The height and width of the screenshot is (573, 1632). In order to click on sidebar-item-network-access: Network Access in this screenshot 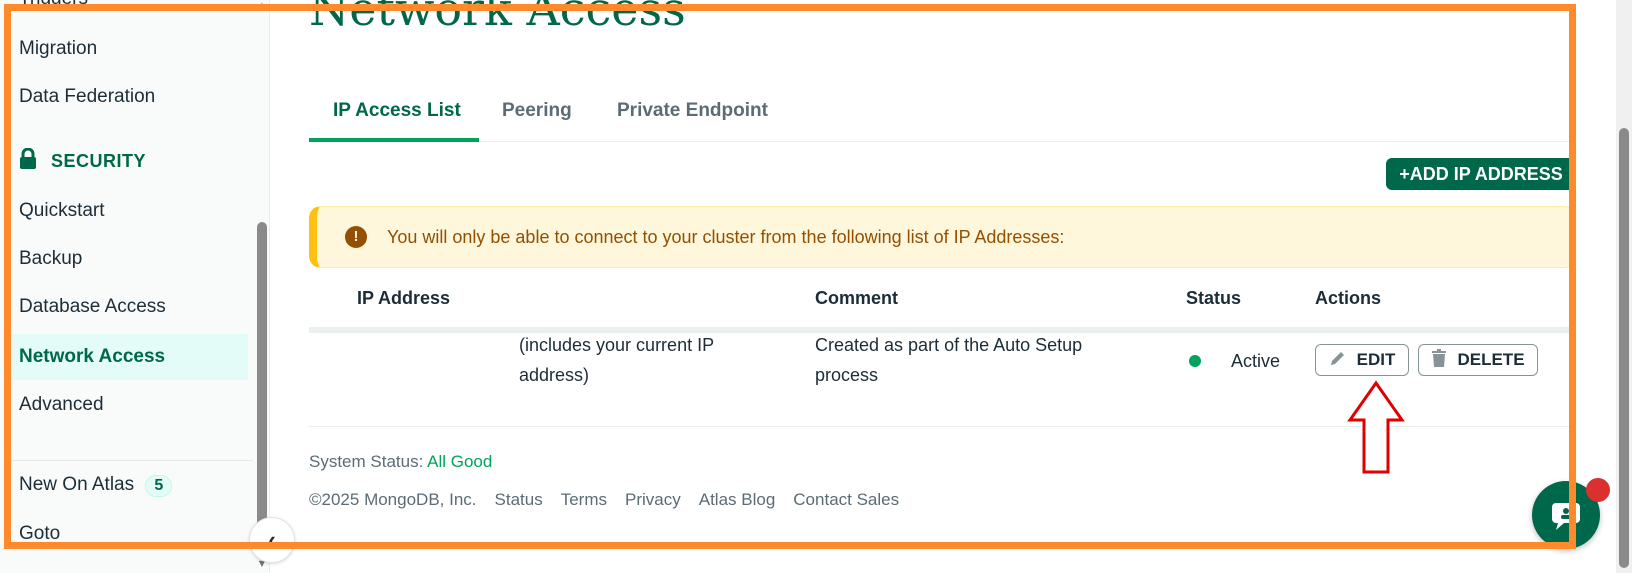, I will do `click(128, 357)`.